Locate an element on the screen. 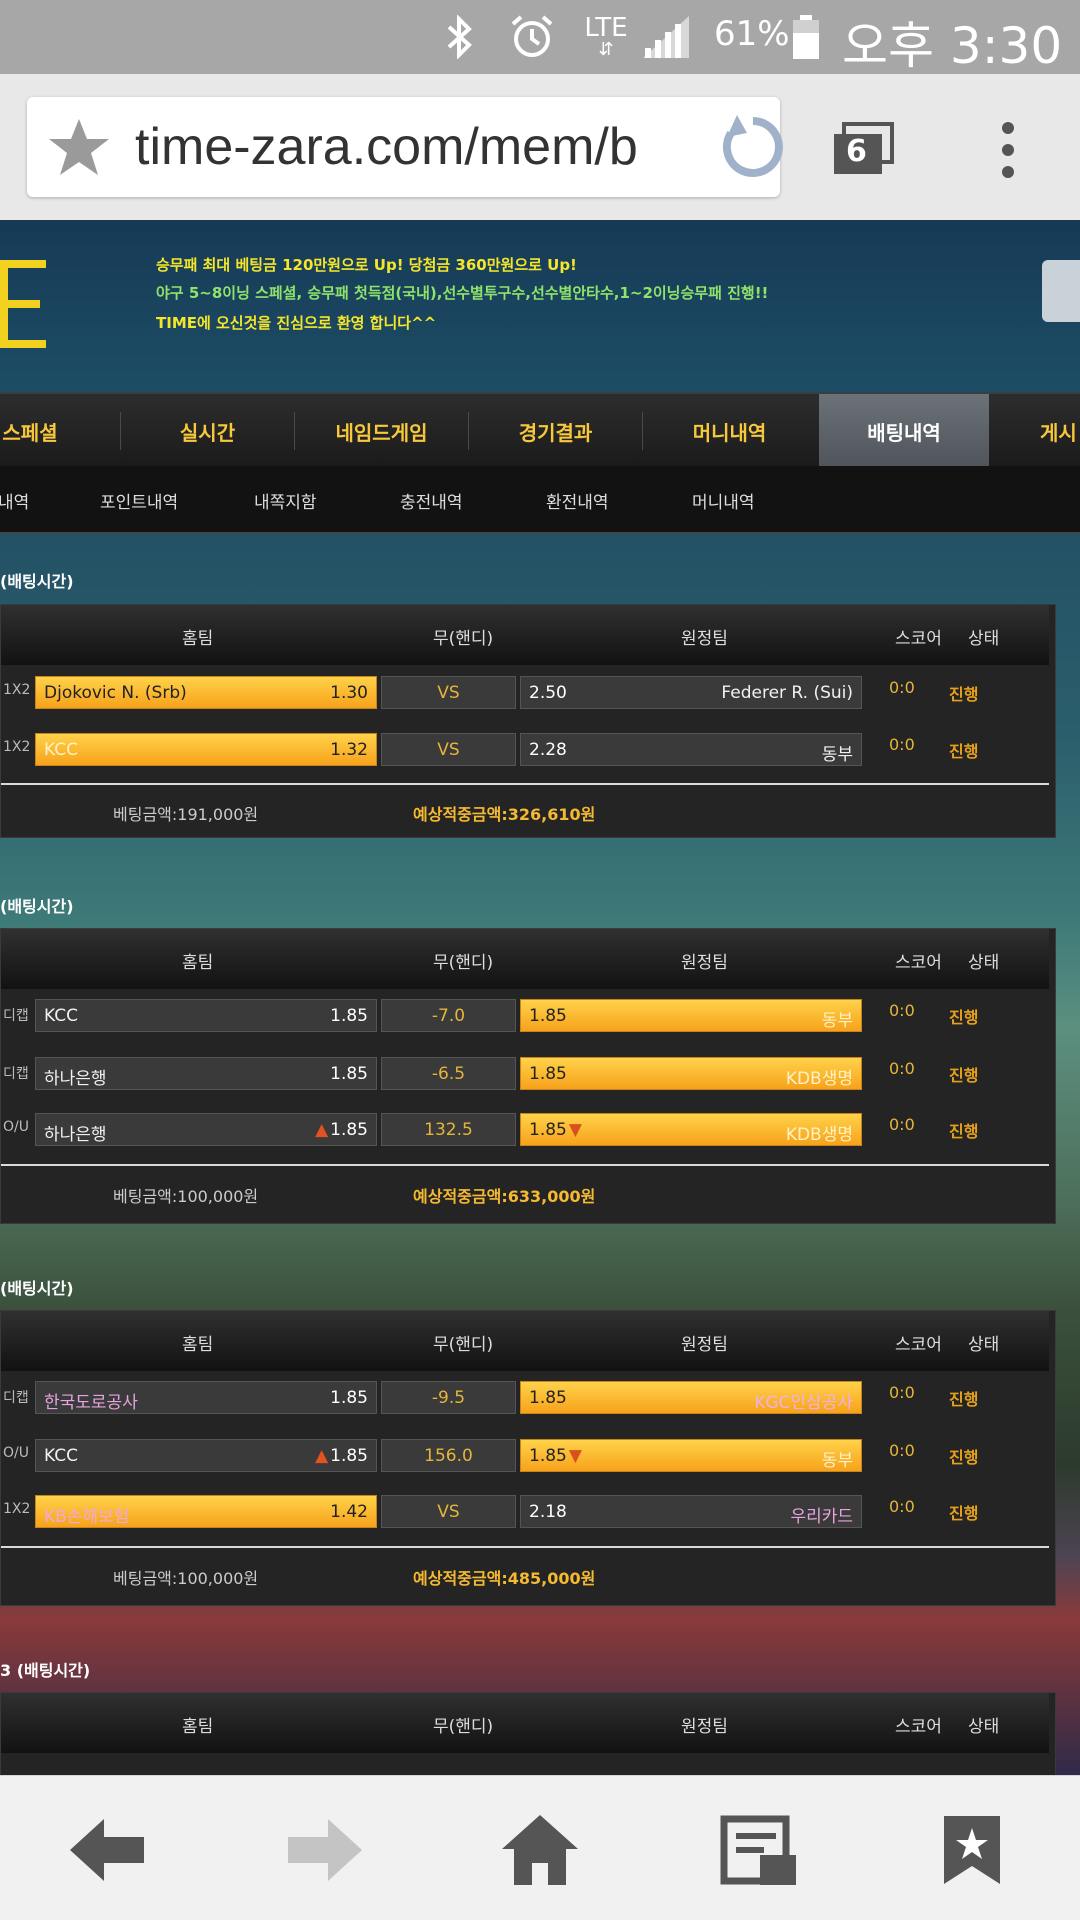 The image size is (1080, 1920). home-team-cell: 하나은행 ▲ 1.85 is located at coordinates (206, 1129).